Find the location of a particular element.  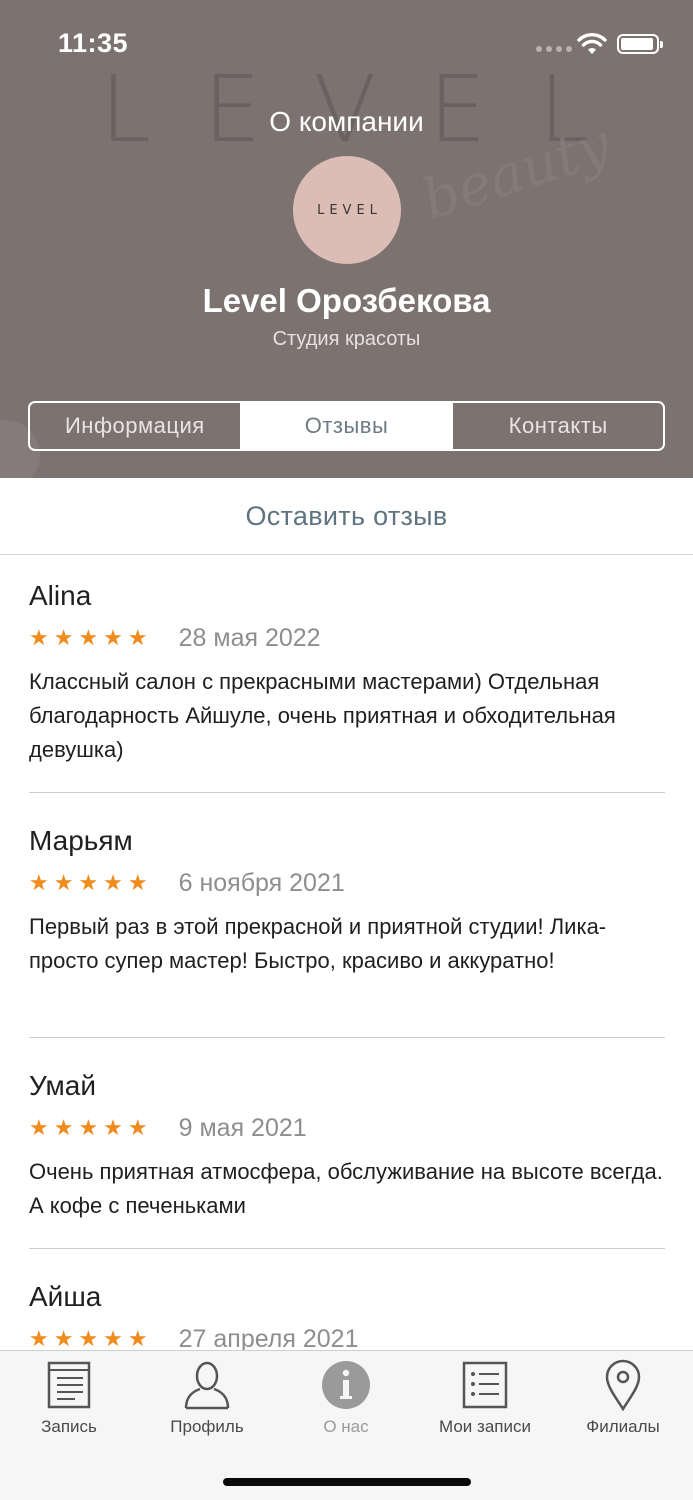

segmented-control: Информация Отзывы Контакты is located at coordinates (346, 426).